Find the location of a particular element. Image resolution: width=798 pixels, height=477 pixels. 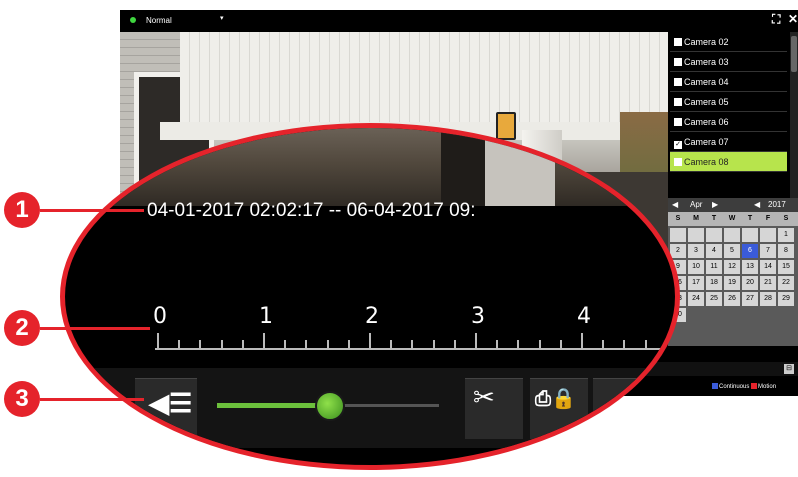

status-indicator is located at coordinates (133, 20).